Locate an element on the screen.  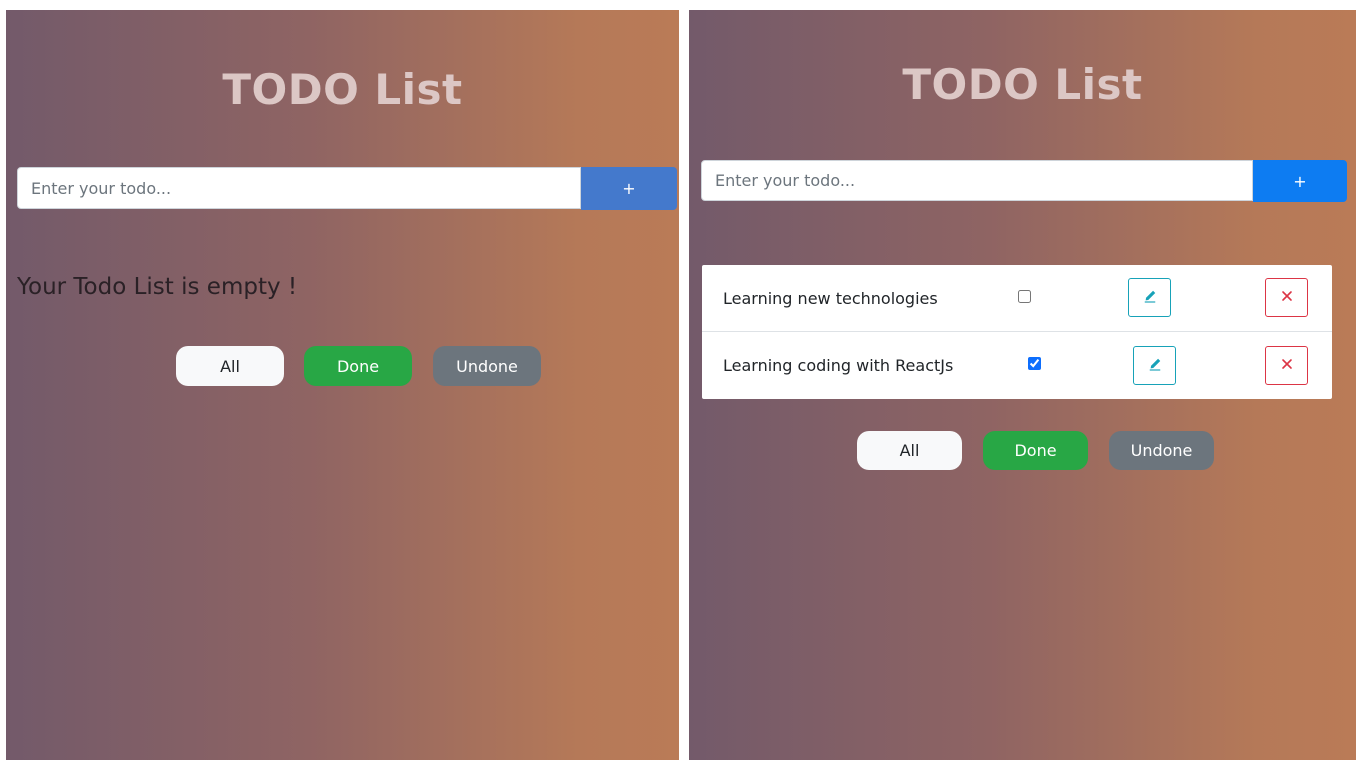
todo-item: Learning new technologies is located at coordinates (1017, 298).